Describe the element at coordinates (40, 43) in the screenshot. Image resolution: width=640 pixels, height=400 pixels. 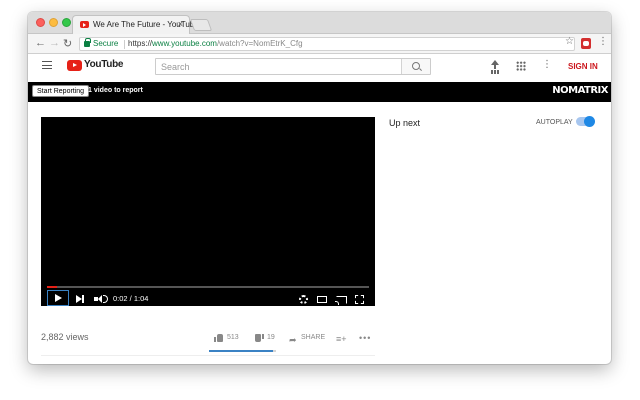
I see `back-arrow-icon: ←` at that location.